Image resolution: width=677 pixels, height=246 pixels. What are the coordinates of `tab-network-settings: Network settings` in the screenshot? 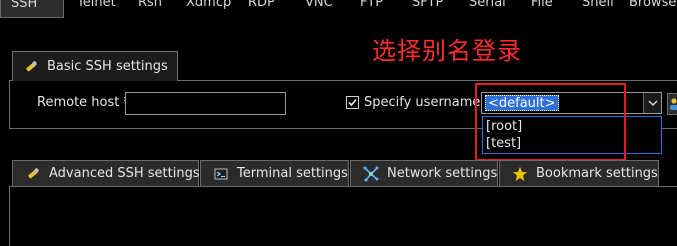 It's located at (424, 173).